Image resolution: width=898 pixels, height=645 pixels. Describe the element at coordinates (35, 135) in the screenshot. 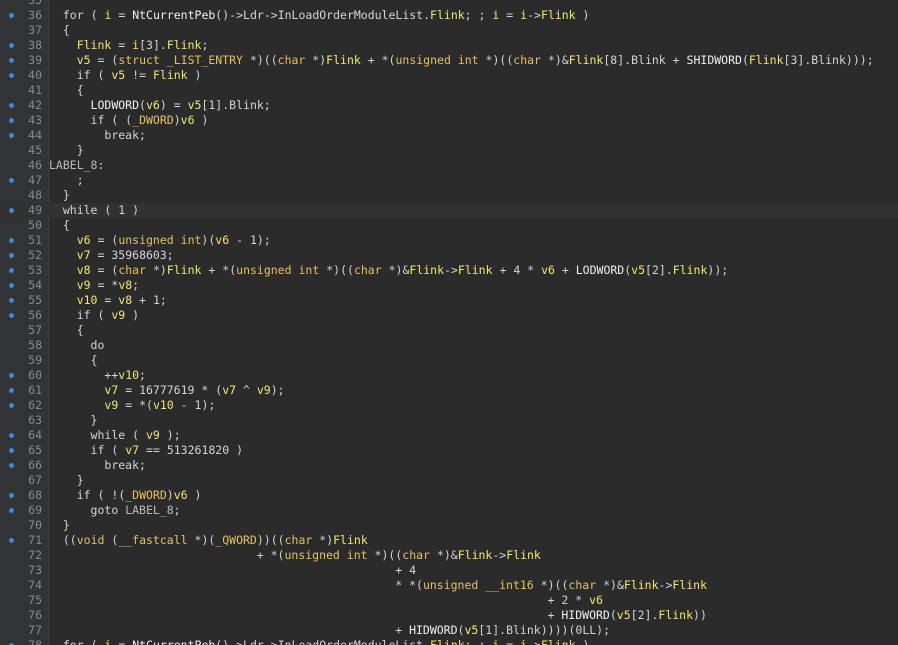

I see `line-number: 44` at that location.